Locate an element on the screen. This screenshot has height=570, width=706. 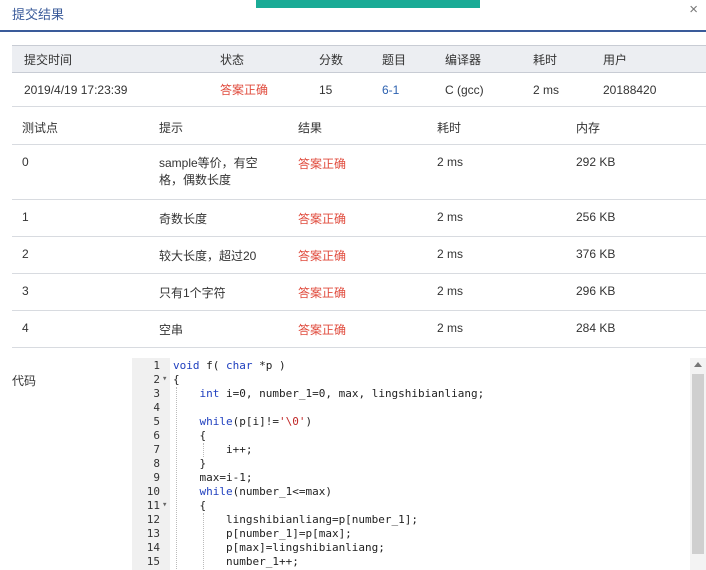
scrollbar-thumb is located at coordinates (698, 464).